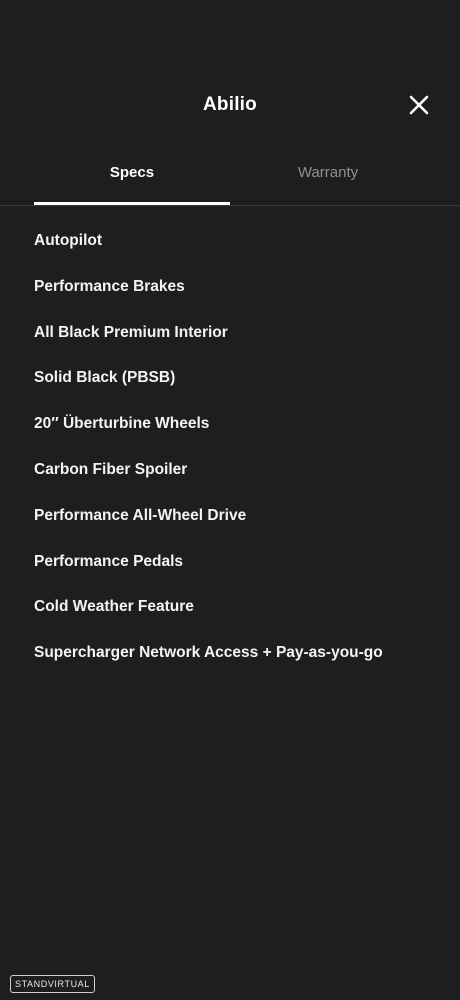  What do you see at coordinates (109, 561) in the screenshot?
I see `spec-item: Performance Pedals` at bounding box center [109, 561].